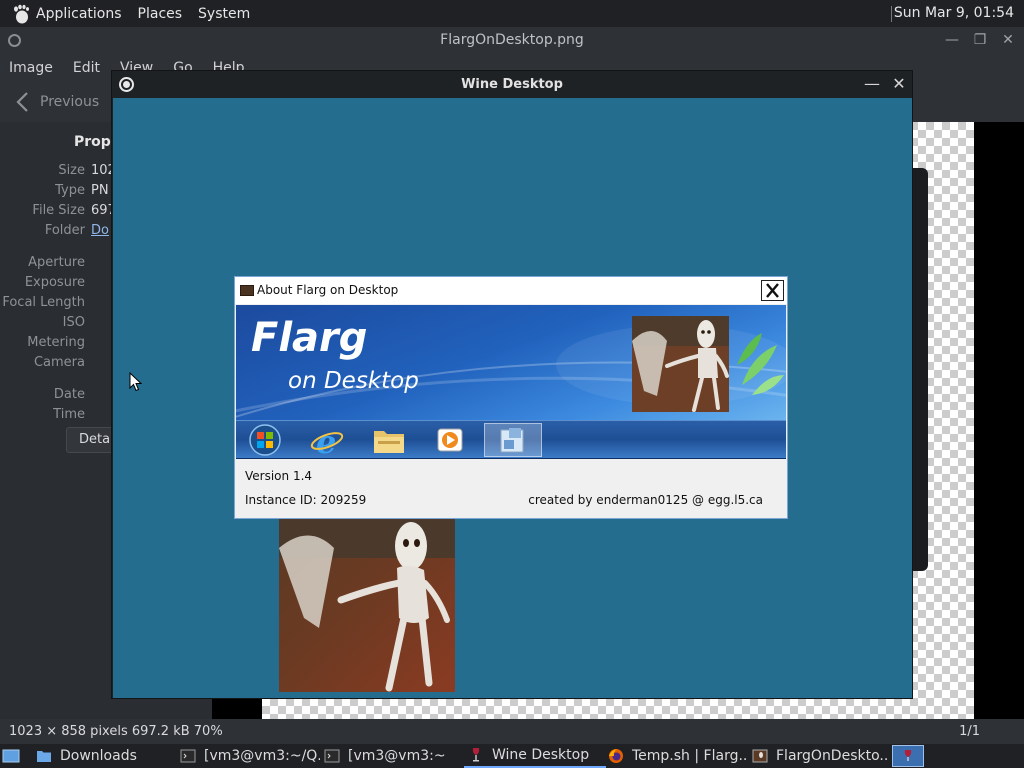  I want to click on close-icon: ✕, so click(1008, 40).